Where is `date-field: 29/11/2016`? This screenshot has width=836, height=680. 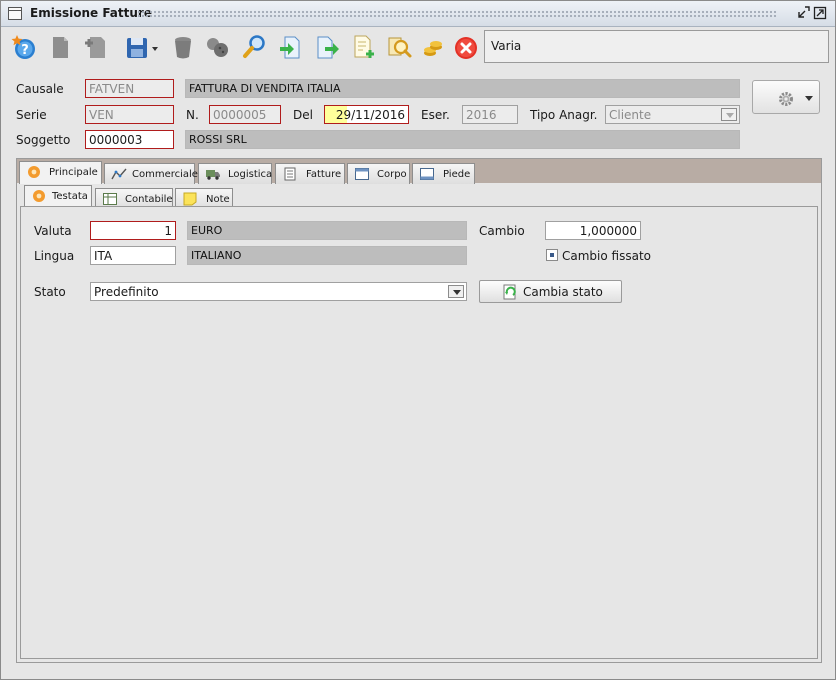 date-field: 29/11/2016 is located at coordinates (366, 114).